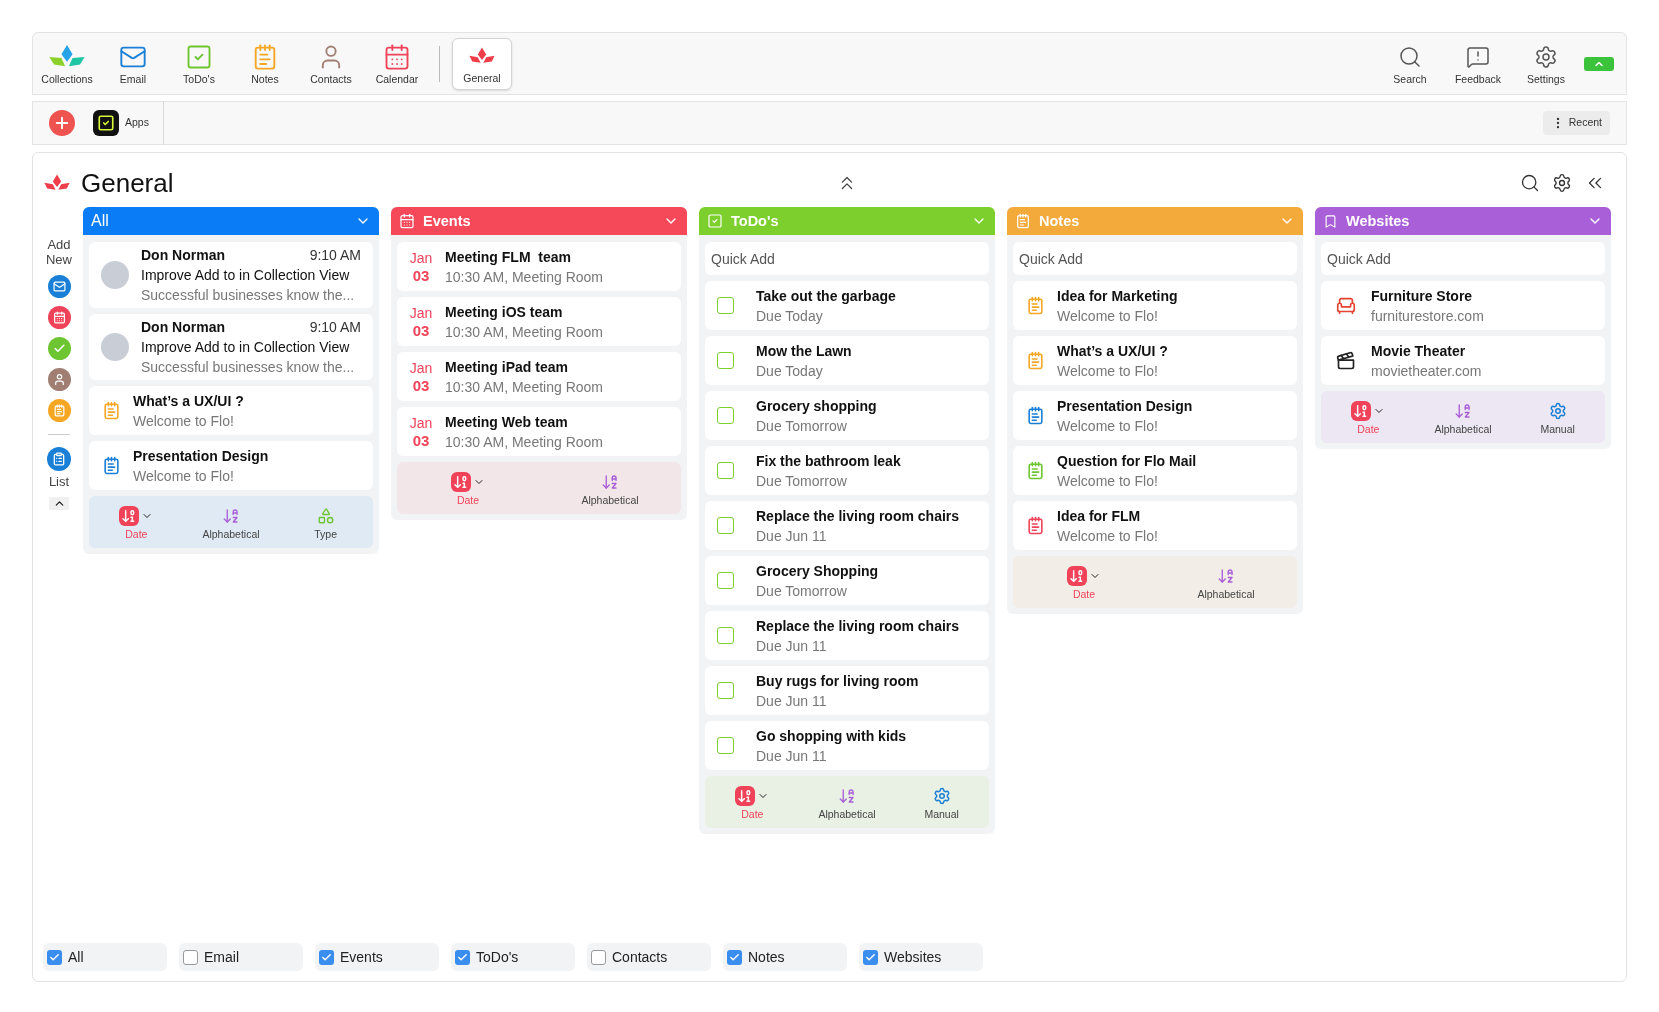  I want to click on message-subject: Improve Add to in Collection View, so click(246, 275).